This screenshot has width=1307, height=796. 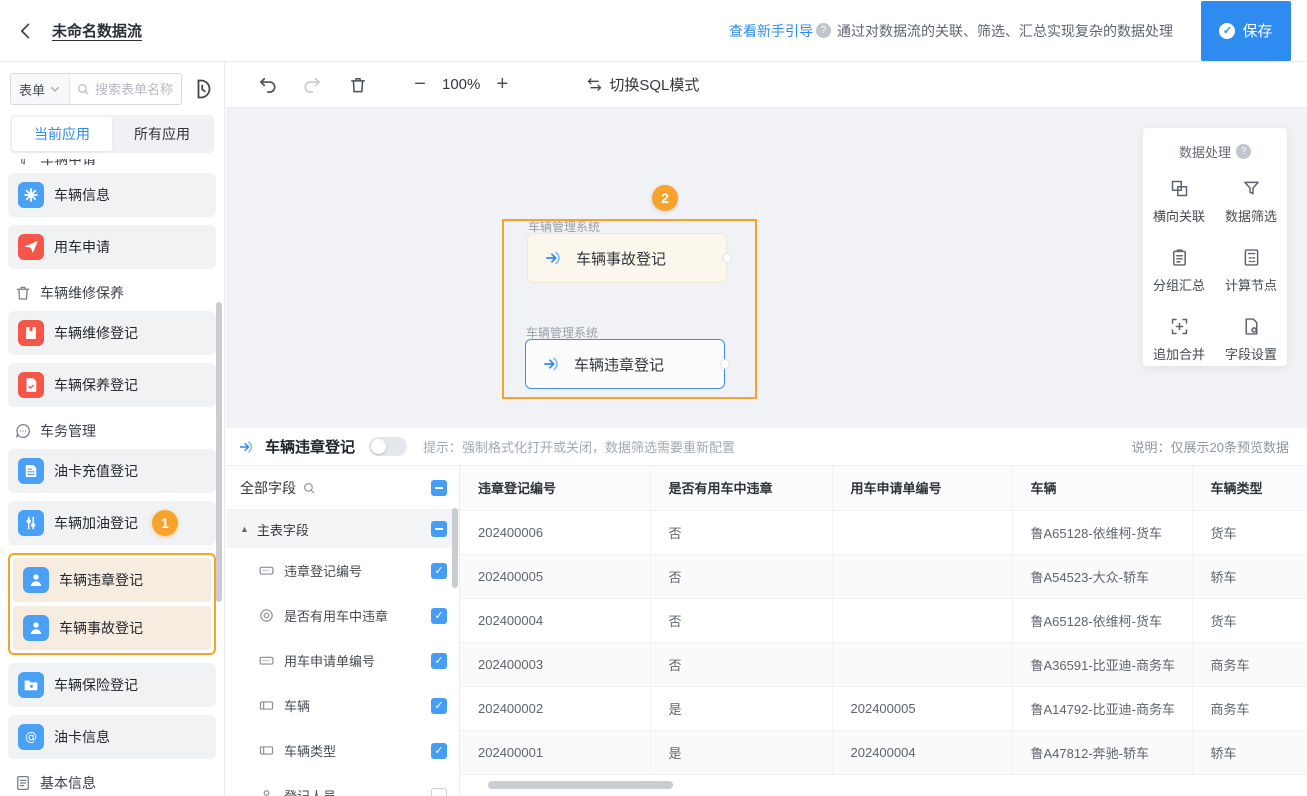 I want to click on tool-分组汇总: 分组汇总, so click(x=1179, y=268).